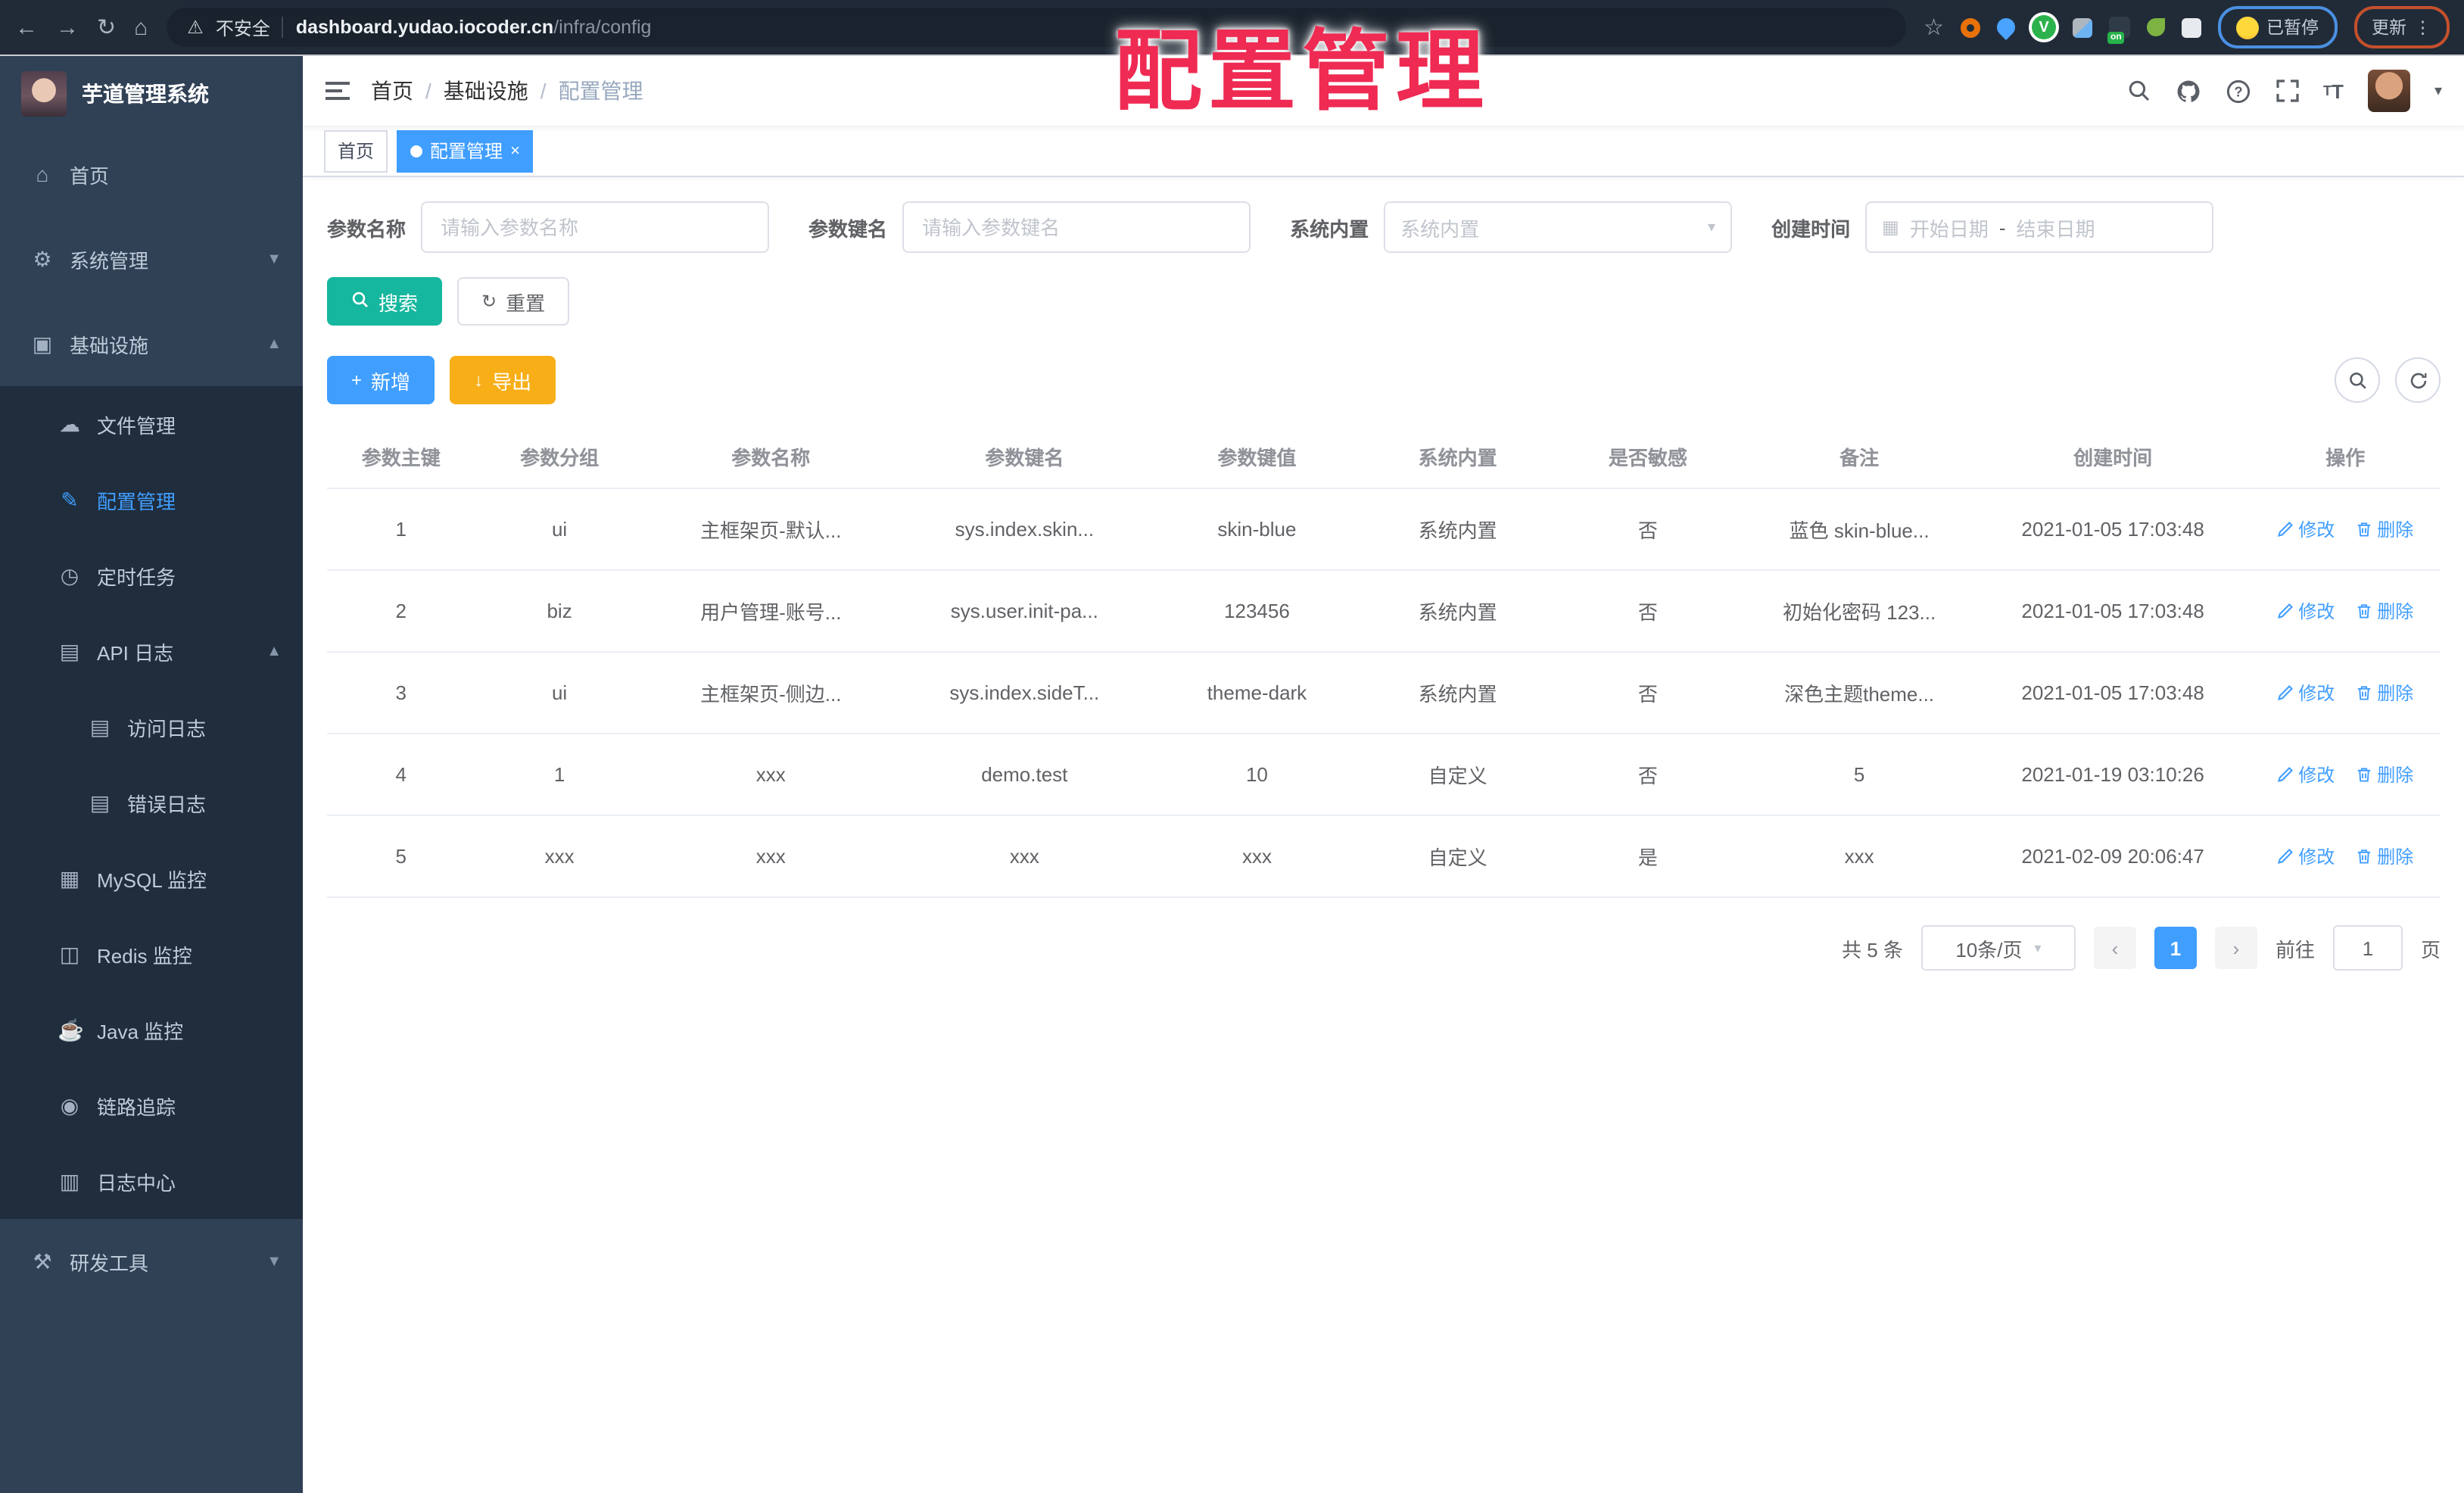  I want to click on home-icon: ⌂, so click(141, 28).